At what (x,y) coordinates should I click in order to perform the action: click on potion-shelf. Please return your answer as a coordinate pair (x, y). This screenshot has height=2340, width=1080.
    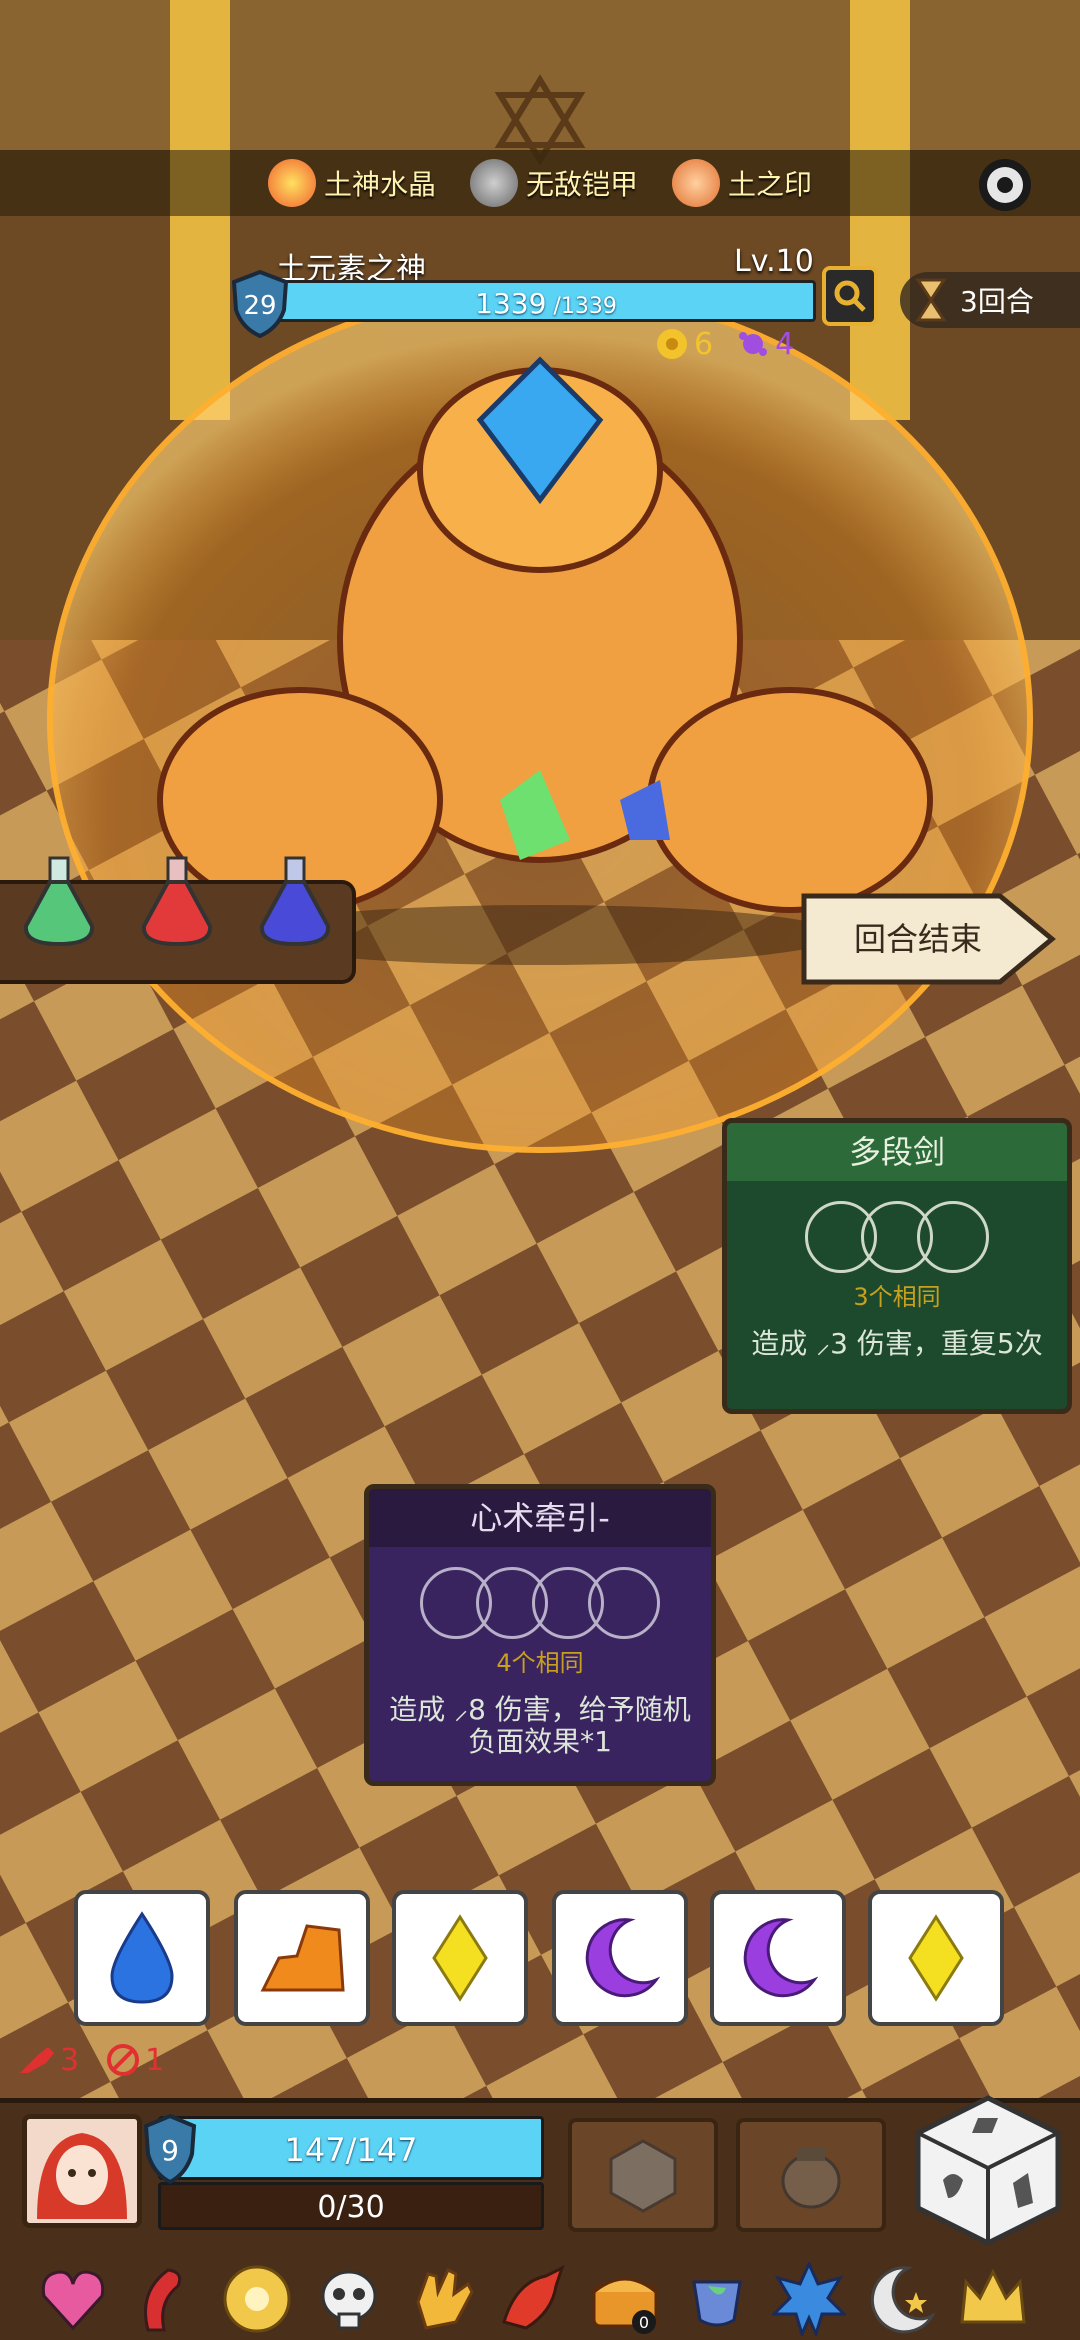
    Looking at the image, I should click on (178, 920).